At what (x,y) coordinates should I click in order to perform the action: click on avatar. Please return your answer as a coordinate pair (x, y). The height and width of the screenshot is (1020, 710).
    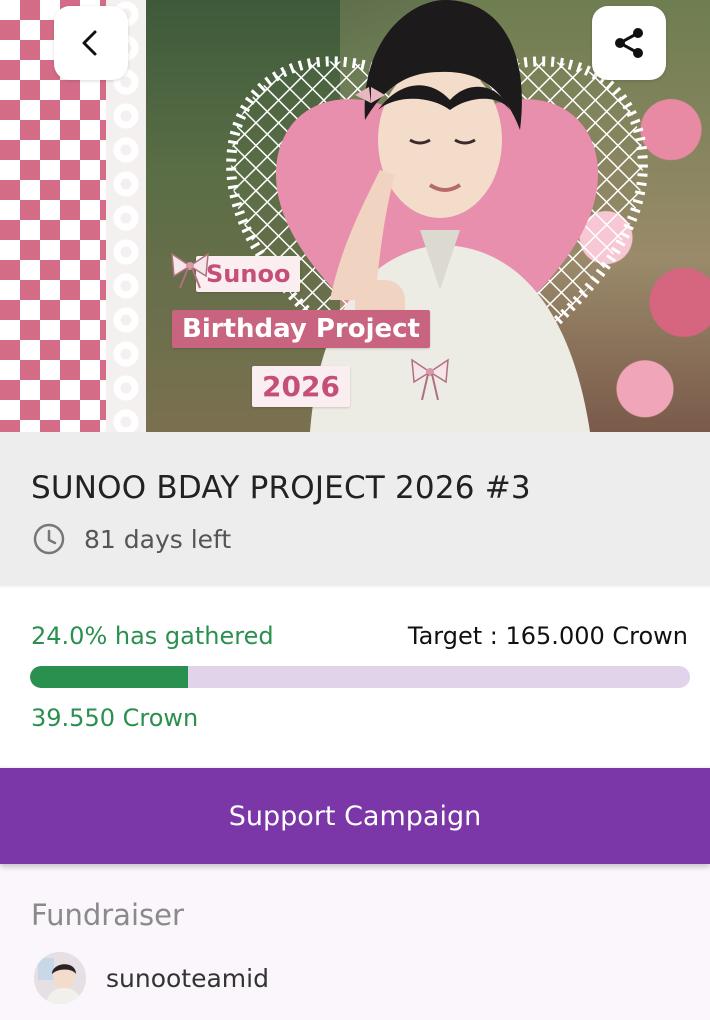
    Looking at the image, I should click on (60, 978).